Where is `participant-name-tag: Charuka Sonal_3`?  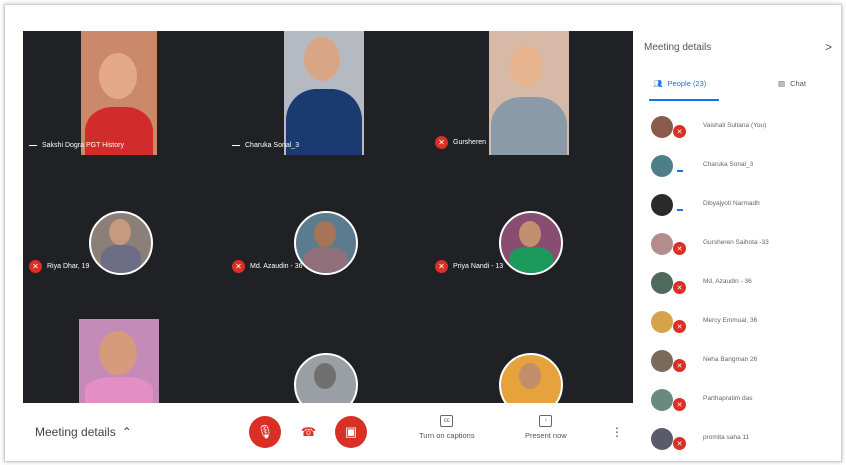 participant-name-tag: Charuka Sonal_3 is located at coordinates (265, 145).